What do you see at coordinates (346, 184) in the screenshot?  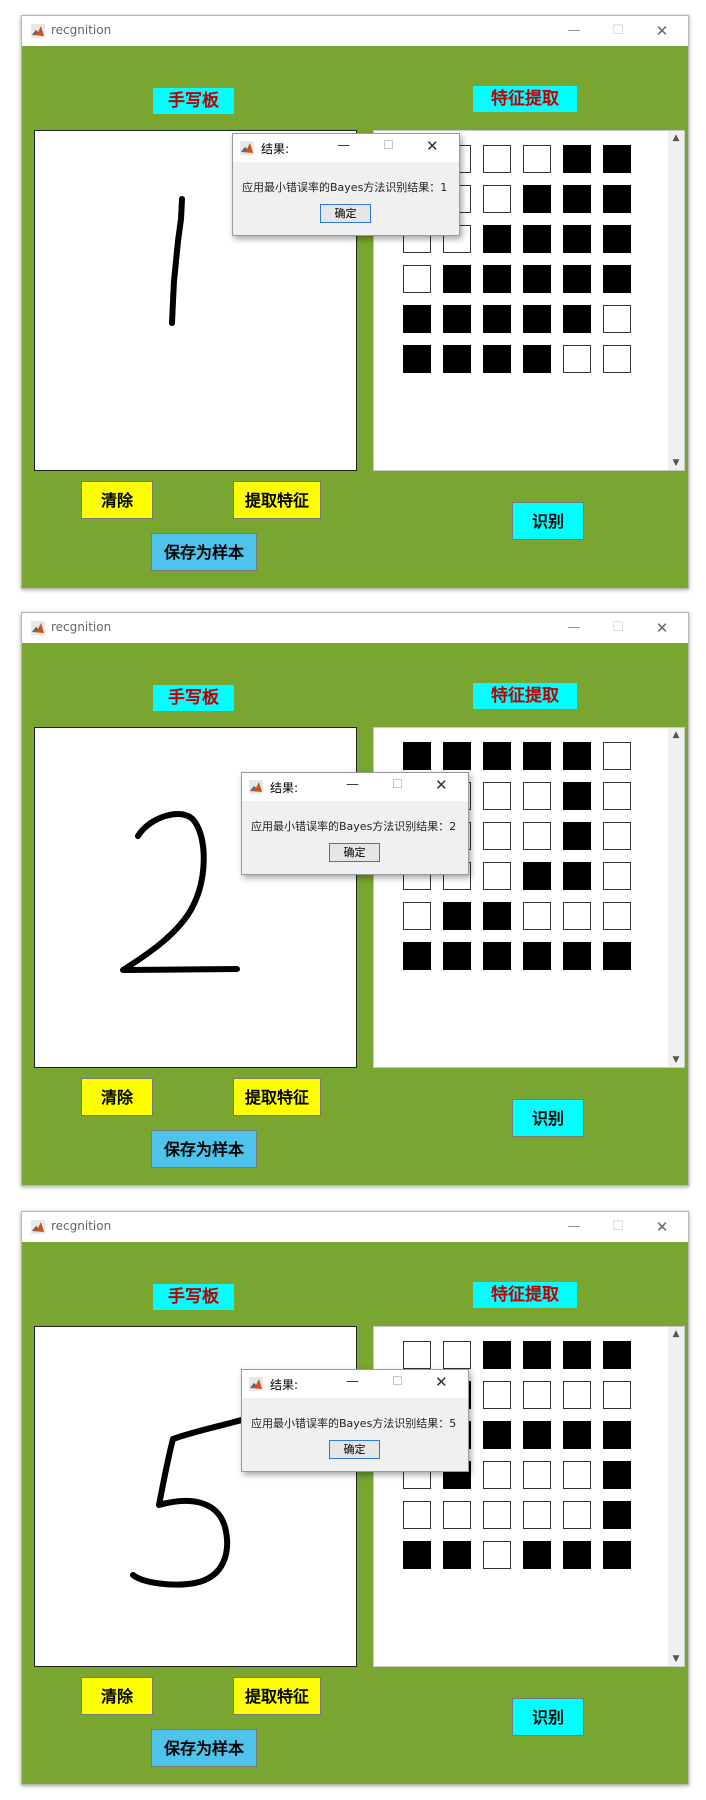 I see `result-dialog: 结果: — ☐ ✕ 应用最小错误率的Bayes方法识别结果：1 确定` at bounding box center [346, 184].